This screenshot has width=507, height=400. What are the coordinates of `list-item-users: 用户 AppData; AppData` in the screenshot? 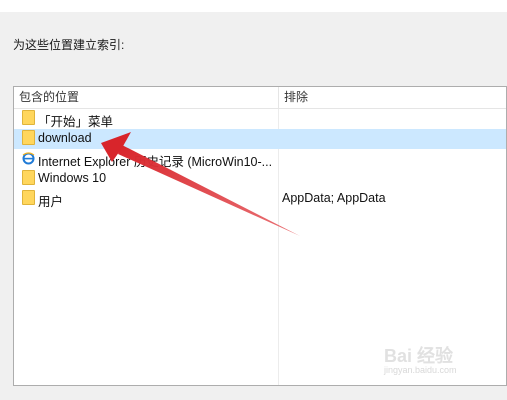 It's located at (260, 199).